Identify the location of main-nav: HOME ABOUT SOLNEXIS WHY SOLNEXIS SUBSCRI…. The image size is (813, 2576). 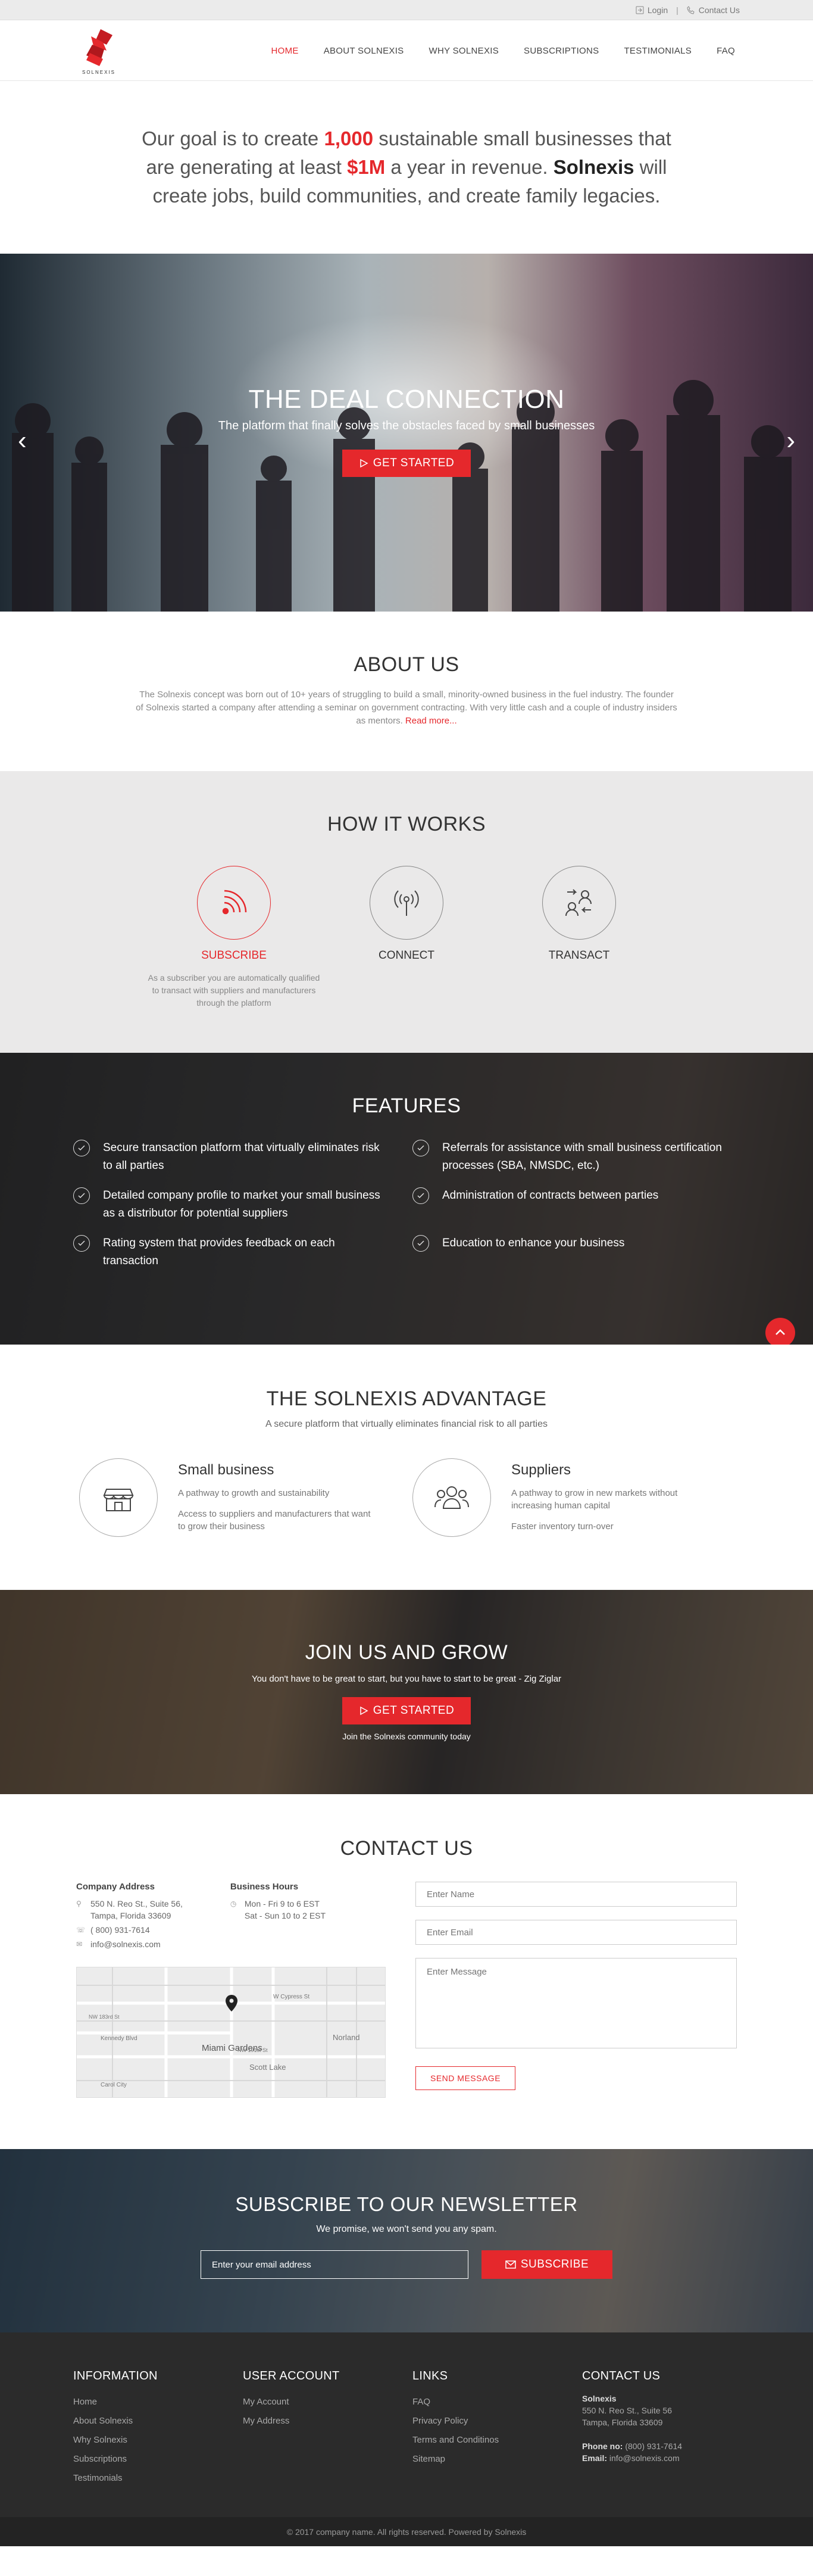
(503, 51).